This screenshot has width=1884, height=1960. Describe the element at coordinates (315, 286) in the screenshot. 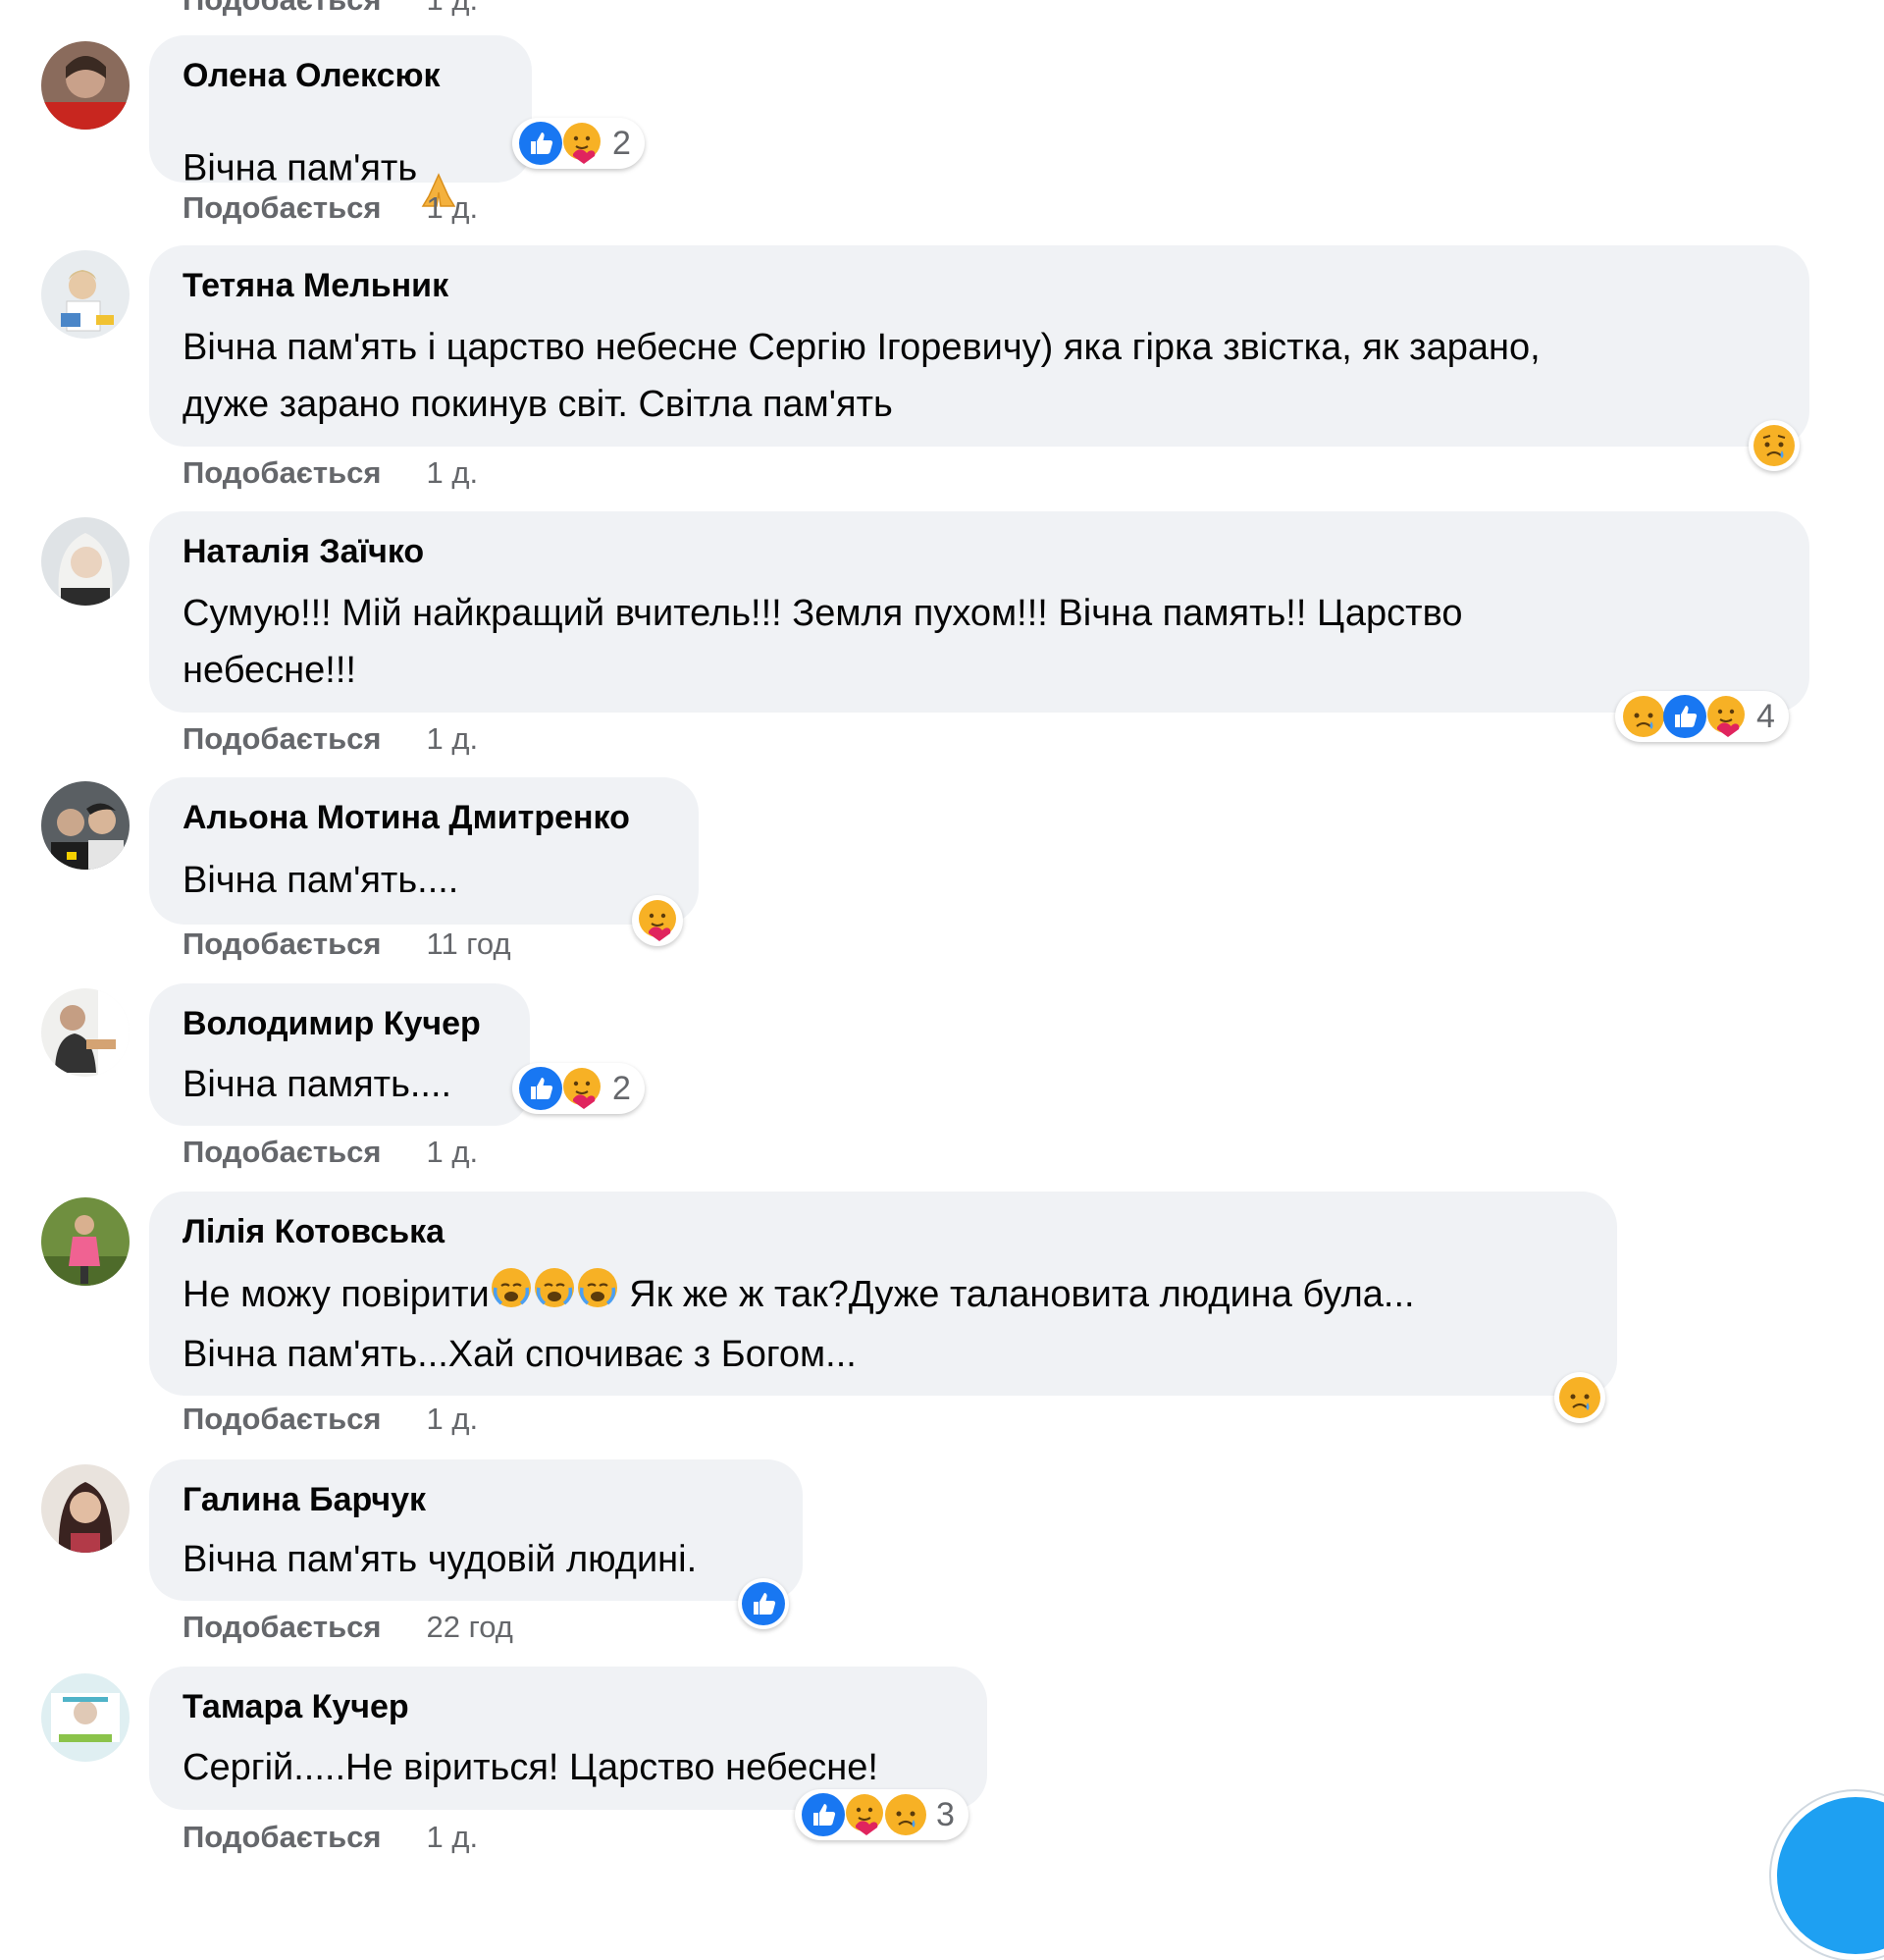

I see `comment-author: Тетяна Мельник` at that location.